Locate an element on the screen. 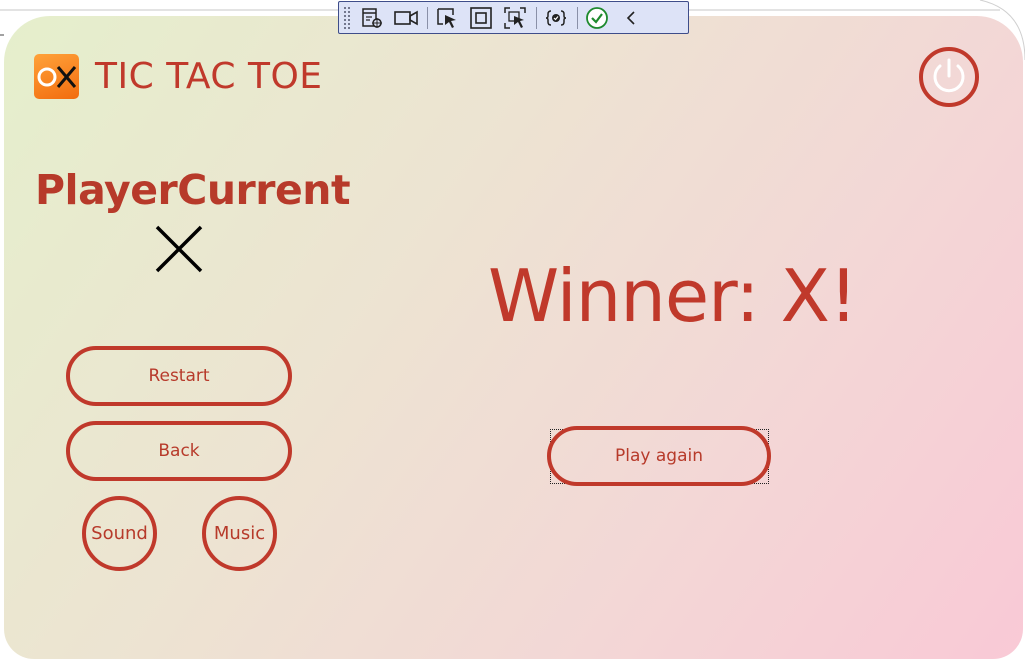 This screenshot has width=1025, height=659. current-player-label: PlayerCurrent is located at coordinates (193, 190).